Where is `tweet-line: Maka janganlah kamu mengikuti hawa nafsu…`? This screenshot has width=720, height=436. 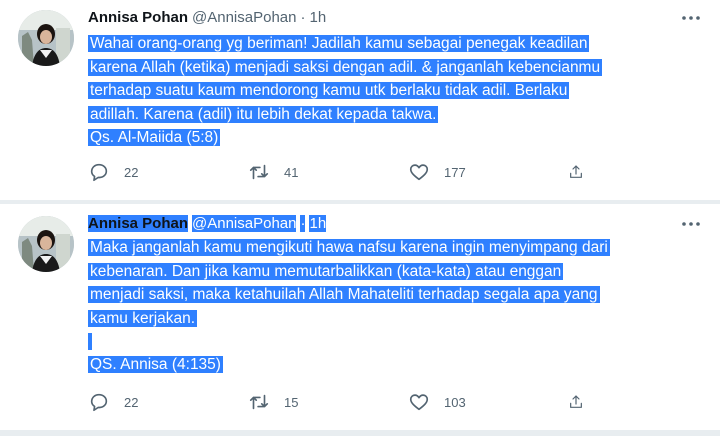
tweet-line: Maka janganlah kamu mengikuti hawa nafsu… is located at coordinates (349, 247).